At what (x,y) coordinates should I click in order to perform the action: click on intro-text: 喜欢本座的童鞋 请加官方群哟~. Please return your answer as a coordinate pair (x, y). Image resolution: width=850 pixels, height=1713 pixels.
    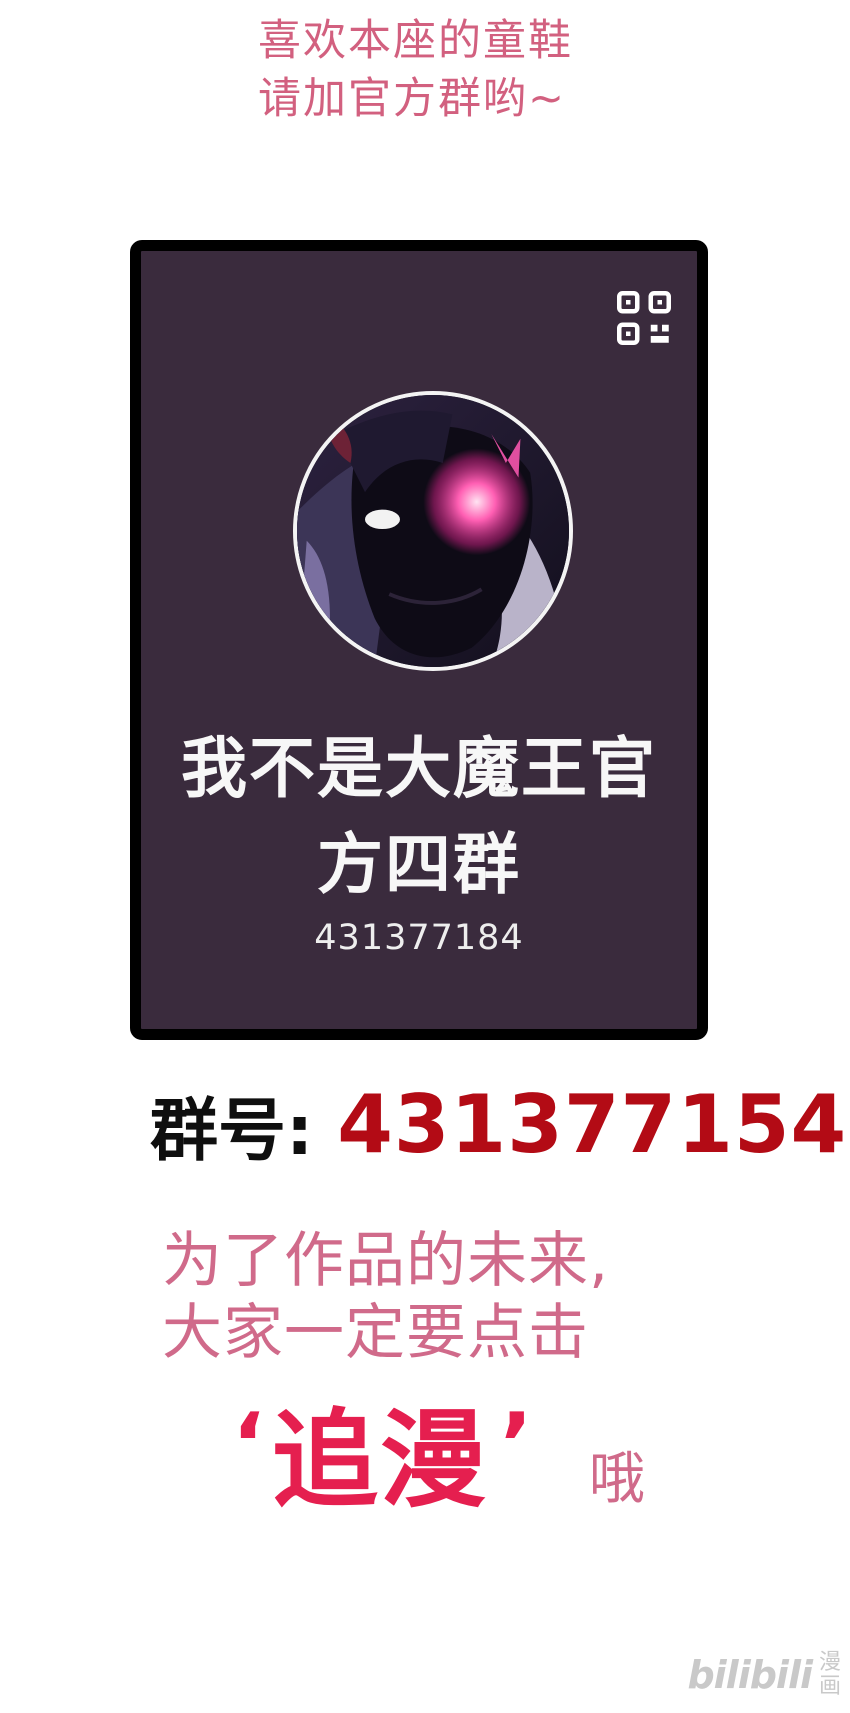
    Looking at the image, I should click on (415, 70).